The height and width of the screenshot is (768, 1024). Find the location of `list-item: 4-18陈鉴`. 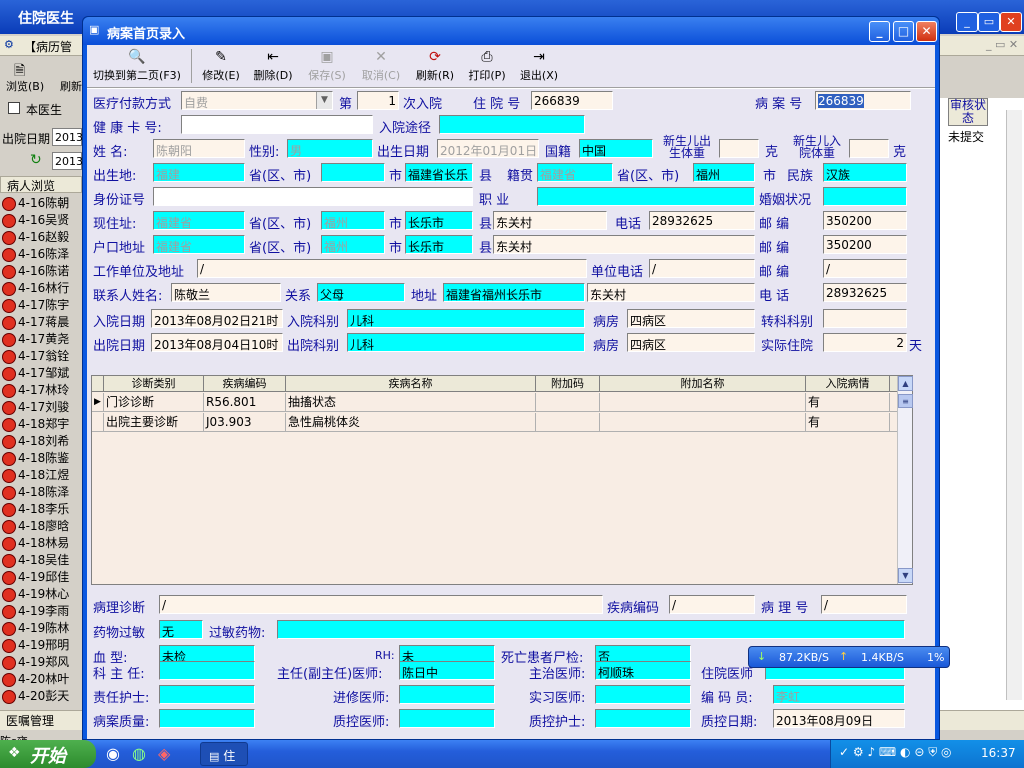

list-item: 4-18陈鉴 is located at coordinates (42, 457).